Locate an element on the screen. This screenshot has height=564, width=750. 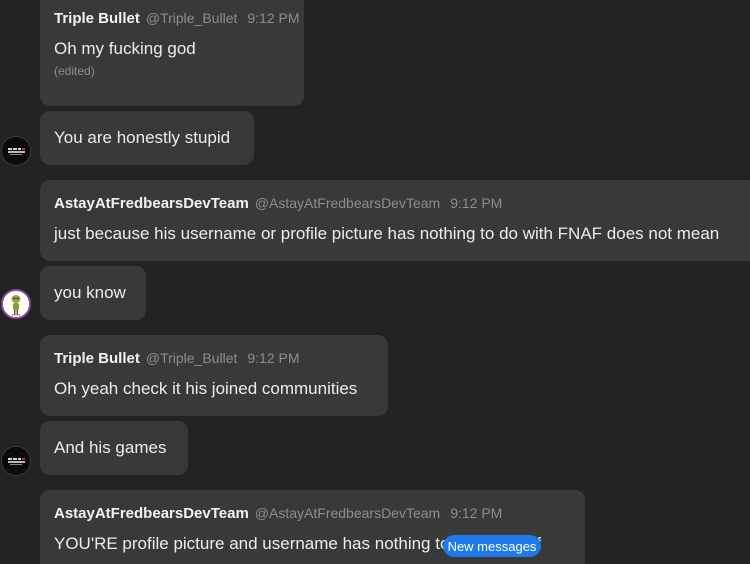
edited-label: (edited) is located at coordinates (74, 71).